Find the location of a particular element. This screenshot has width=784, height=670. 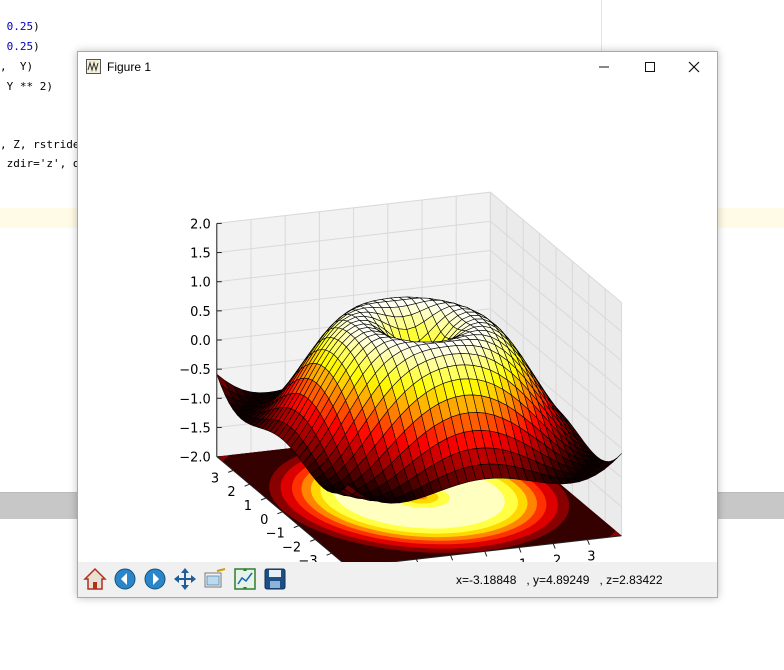

maximize-button is located at coordinates (650, 67).